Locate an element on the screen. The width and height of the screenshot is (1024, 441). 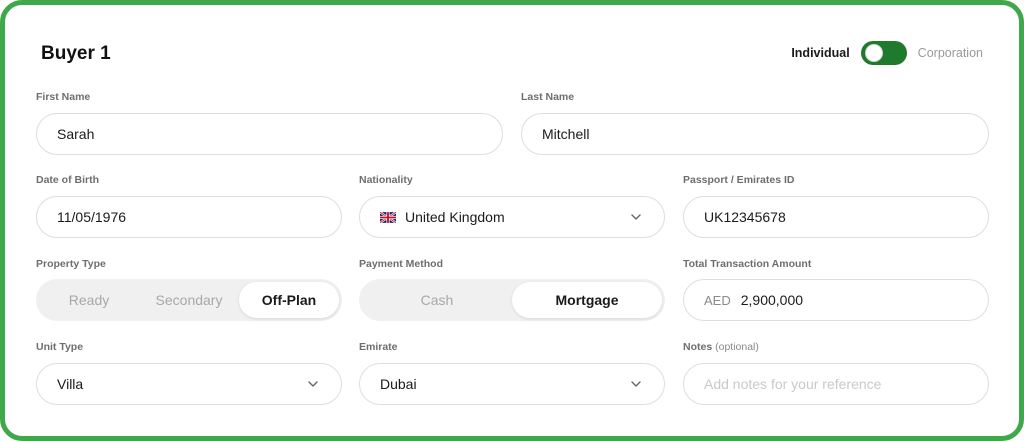
notes-placeholder: Add notes for your reference is located at coordinates (793, 384).